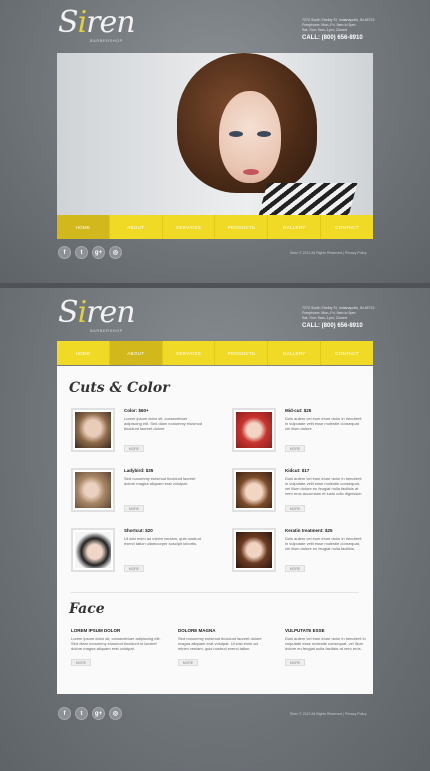 The width and height of the screenshot is (430, 771). What do you see at coordinates (298, 410) in the screenshot?
I see `service-title: Mid-cut: $25` at bounding box center [298, 410].